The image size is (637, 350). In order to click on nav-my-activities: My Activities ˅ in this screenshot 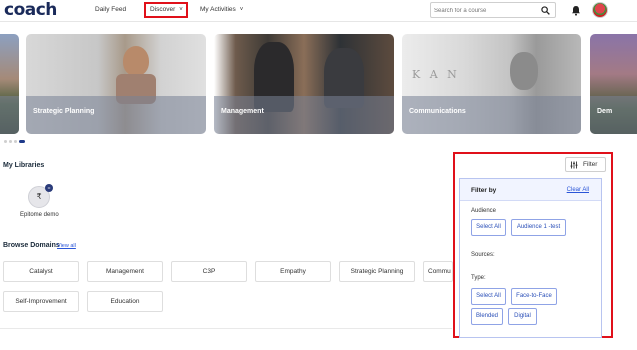, I will do `click(221, 9)`.